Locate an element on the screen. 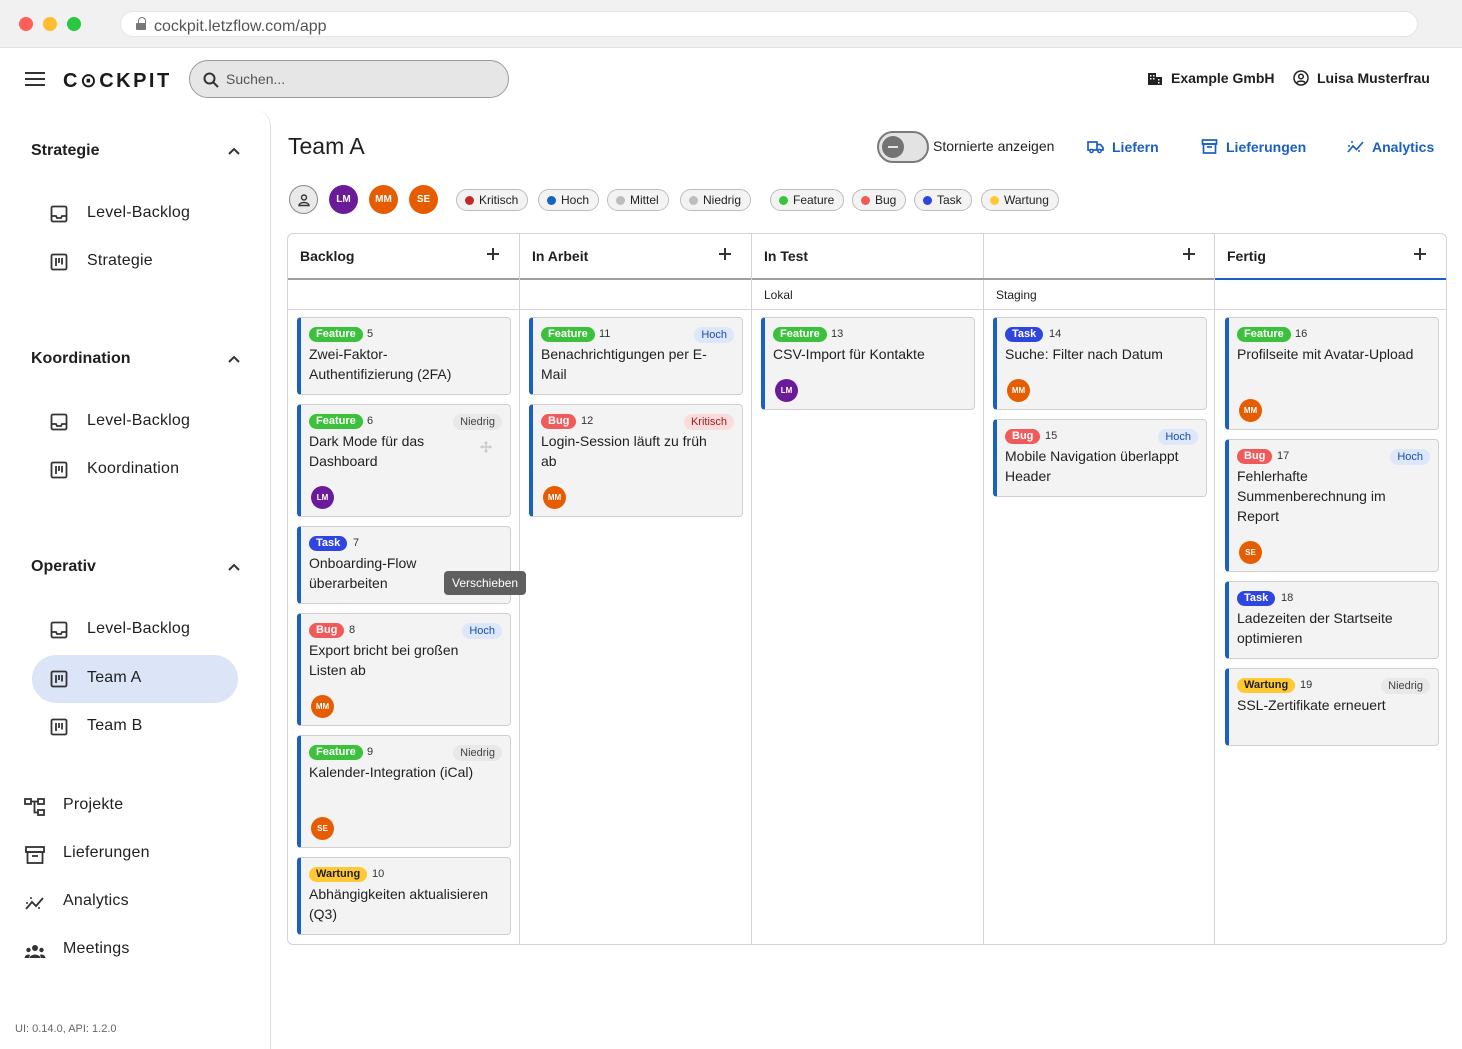 The width and height of the screenshot is (1462, 1049). filter-avatar-se: SE is located at coordinates (423, 199).